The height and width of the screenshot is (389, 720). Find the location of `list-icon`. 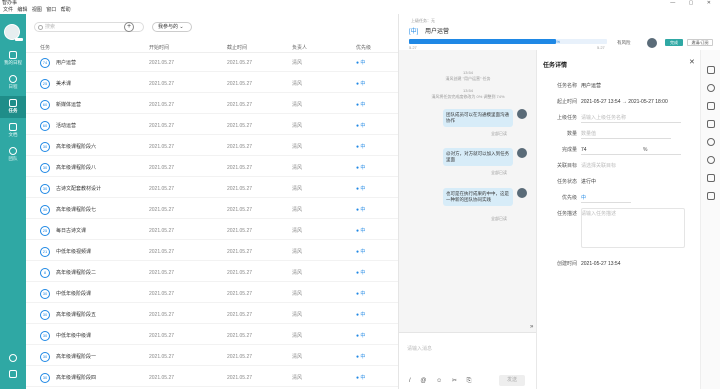

list-icon is located at coordinates (711, 70).